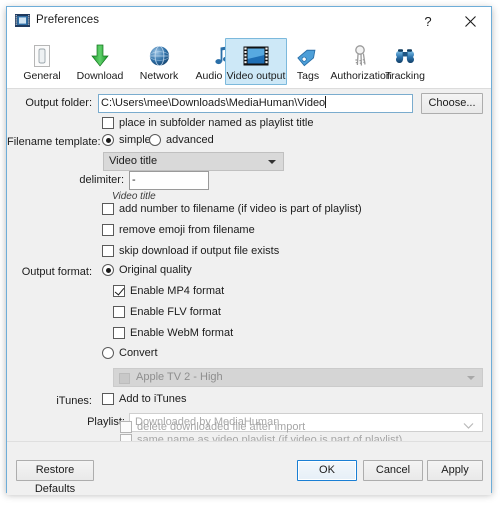 Image resolution: width=500 pixels, height=506 pixels. I want to click on tab-network: Network, so click(159, 61).